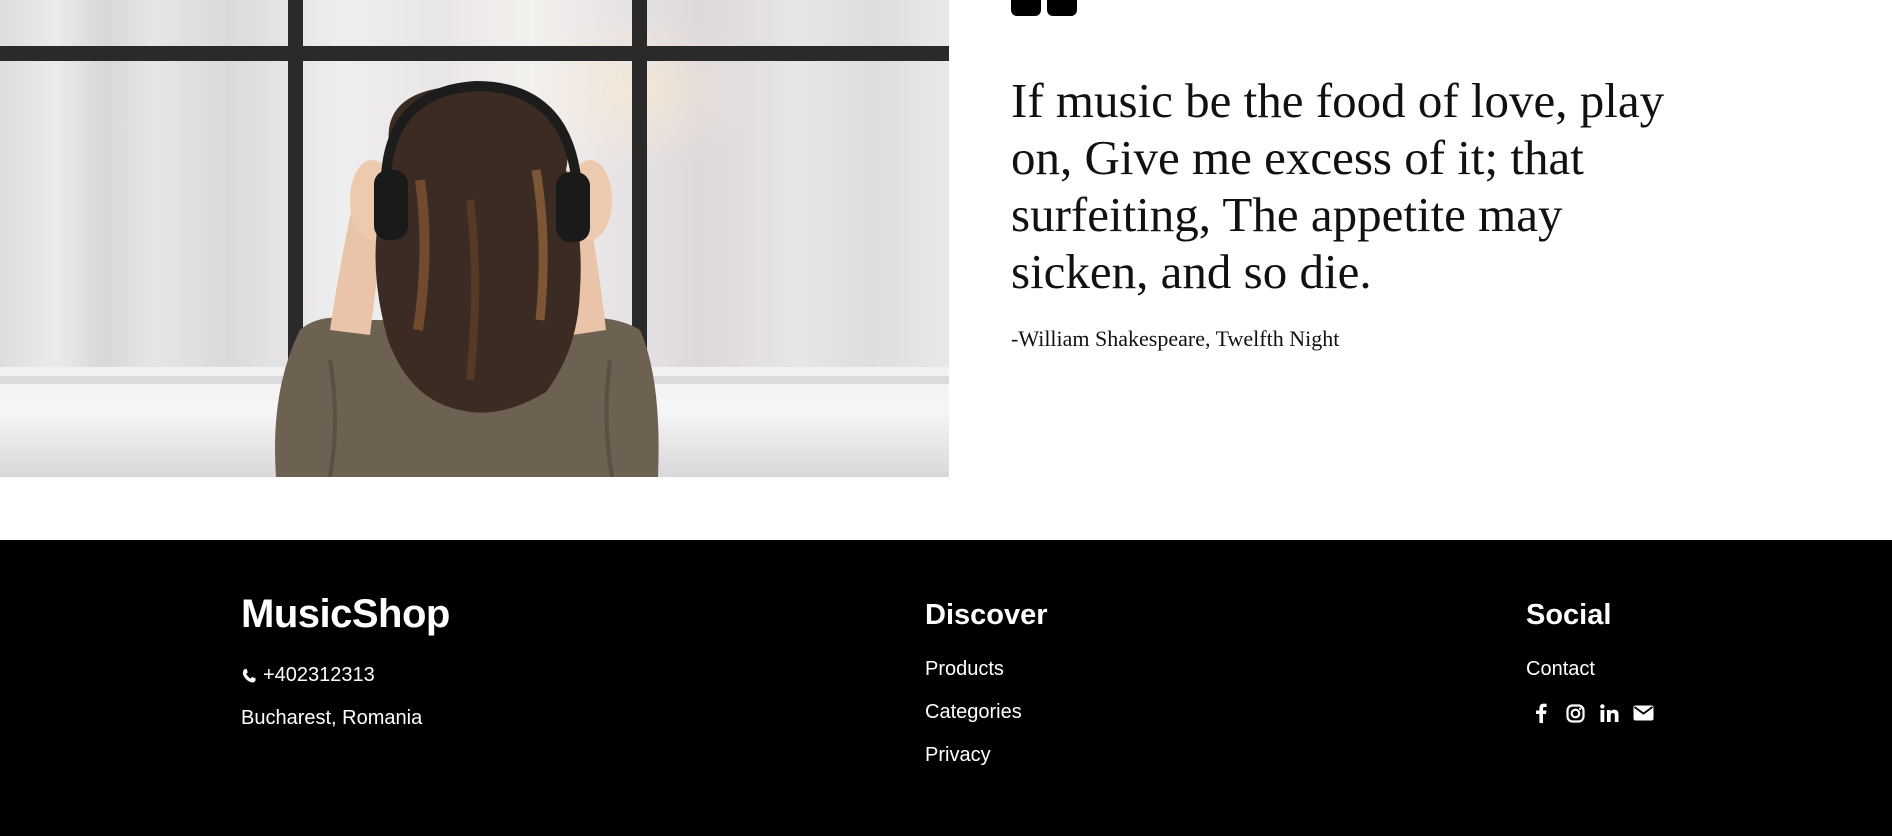 This screenshot has width=1892, height=836. I want to click on linkedin-icon, so click(1609, 713).